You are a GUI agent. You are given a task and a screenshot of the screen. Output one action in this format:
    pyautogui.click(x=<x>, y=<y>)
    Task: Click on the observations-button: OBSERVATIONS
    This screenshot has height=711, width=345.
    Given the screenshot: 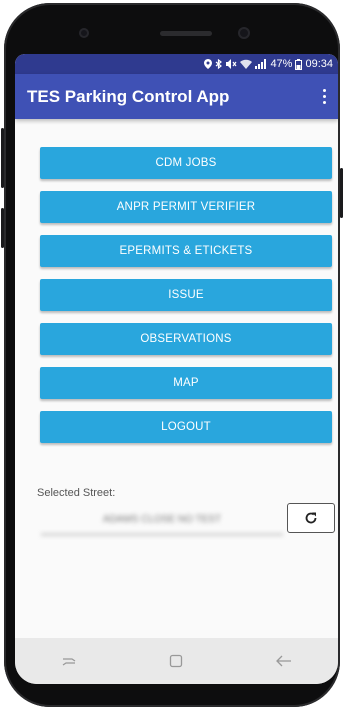 What is the action you would take?
    pyautogui.click(x=186, y=339)
    